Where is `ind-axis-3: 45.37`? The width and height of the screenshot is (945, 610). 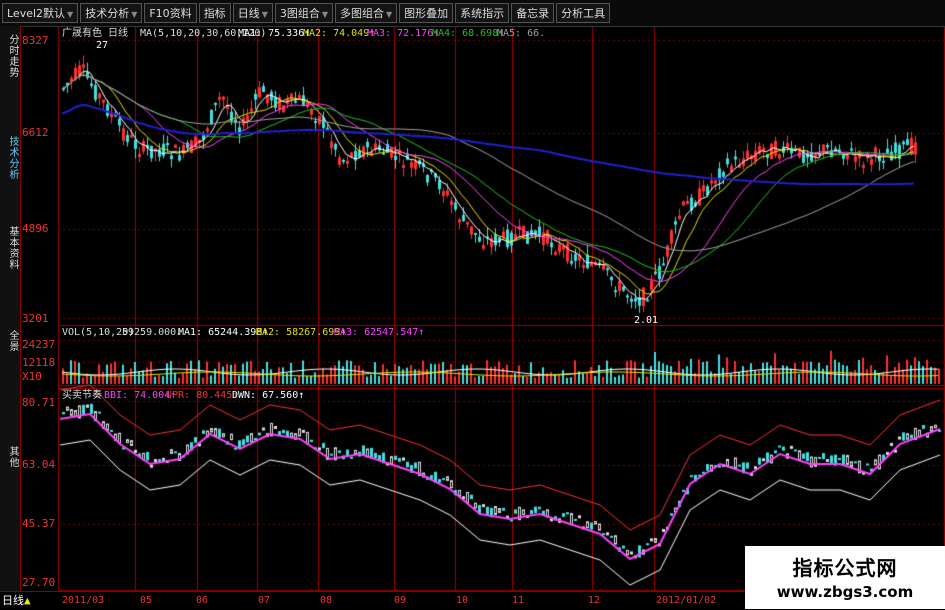
ind-axis-3: 45.37 is located at coordinates (39, 523).